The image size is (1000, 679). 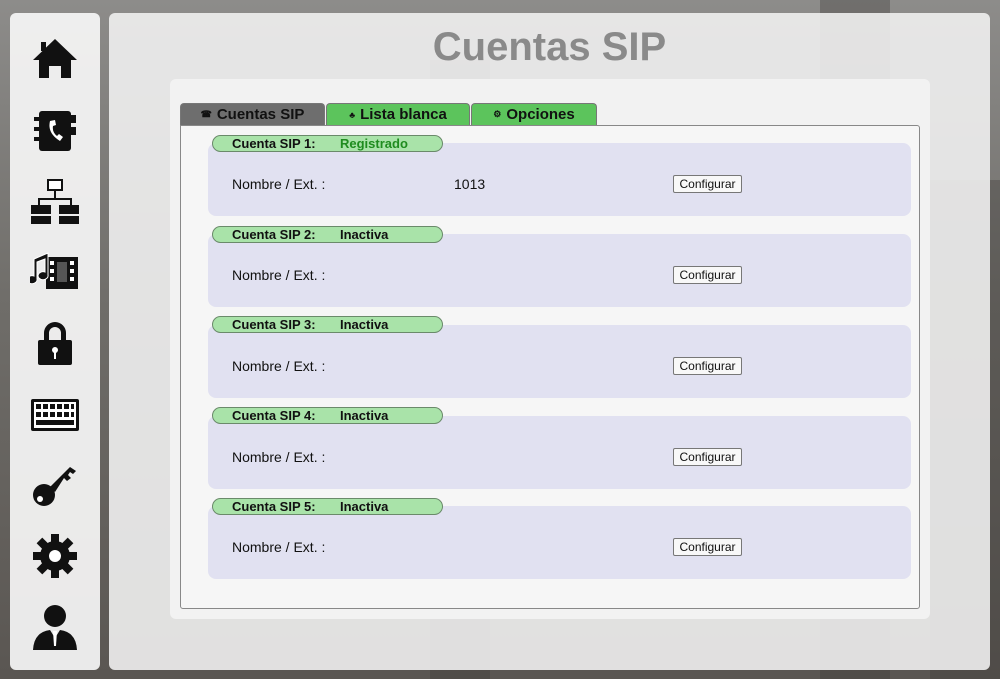 What do you see at coordinates (327, 415) in the screenshot?
I see `sip-account-header: Cuenta SIP 4: Inactiva` at bounding box center [327, 415].